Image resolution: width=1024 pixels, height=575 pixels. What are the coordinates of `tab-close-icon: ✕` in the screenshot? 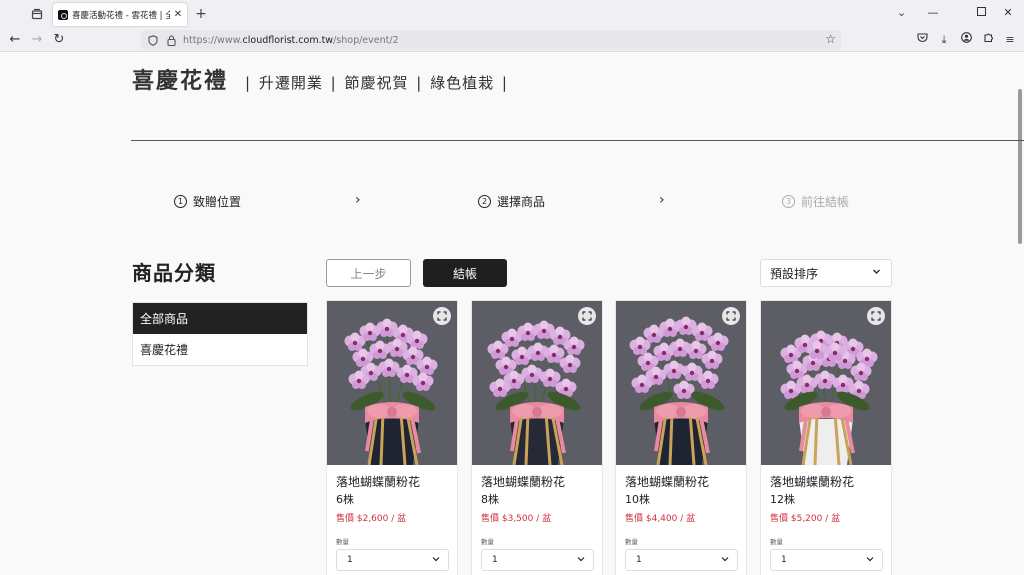 It's located at (178, 14).